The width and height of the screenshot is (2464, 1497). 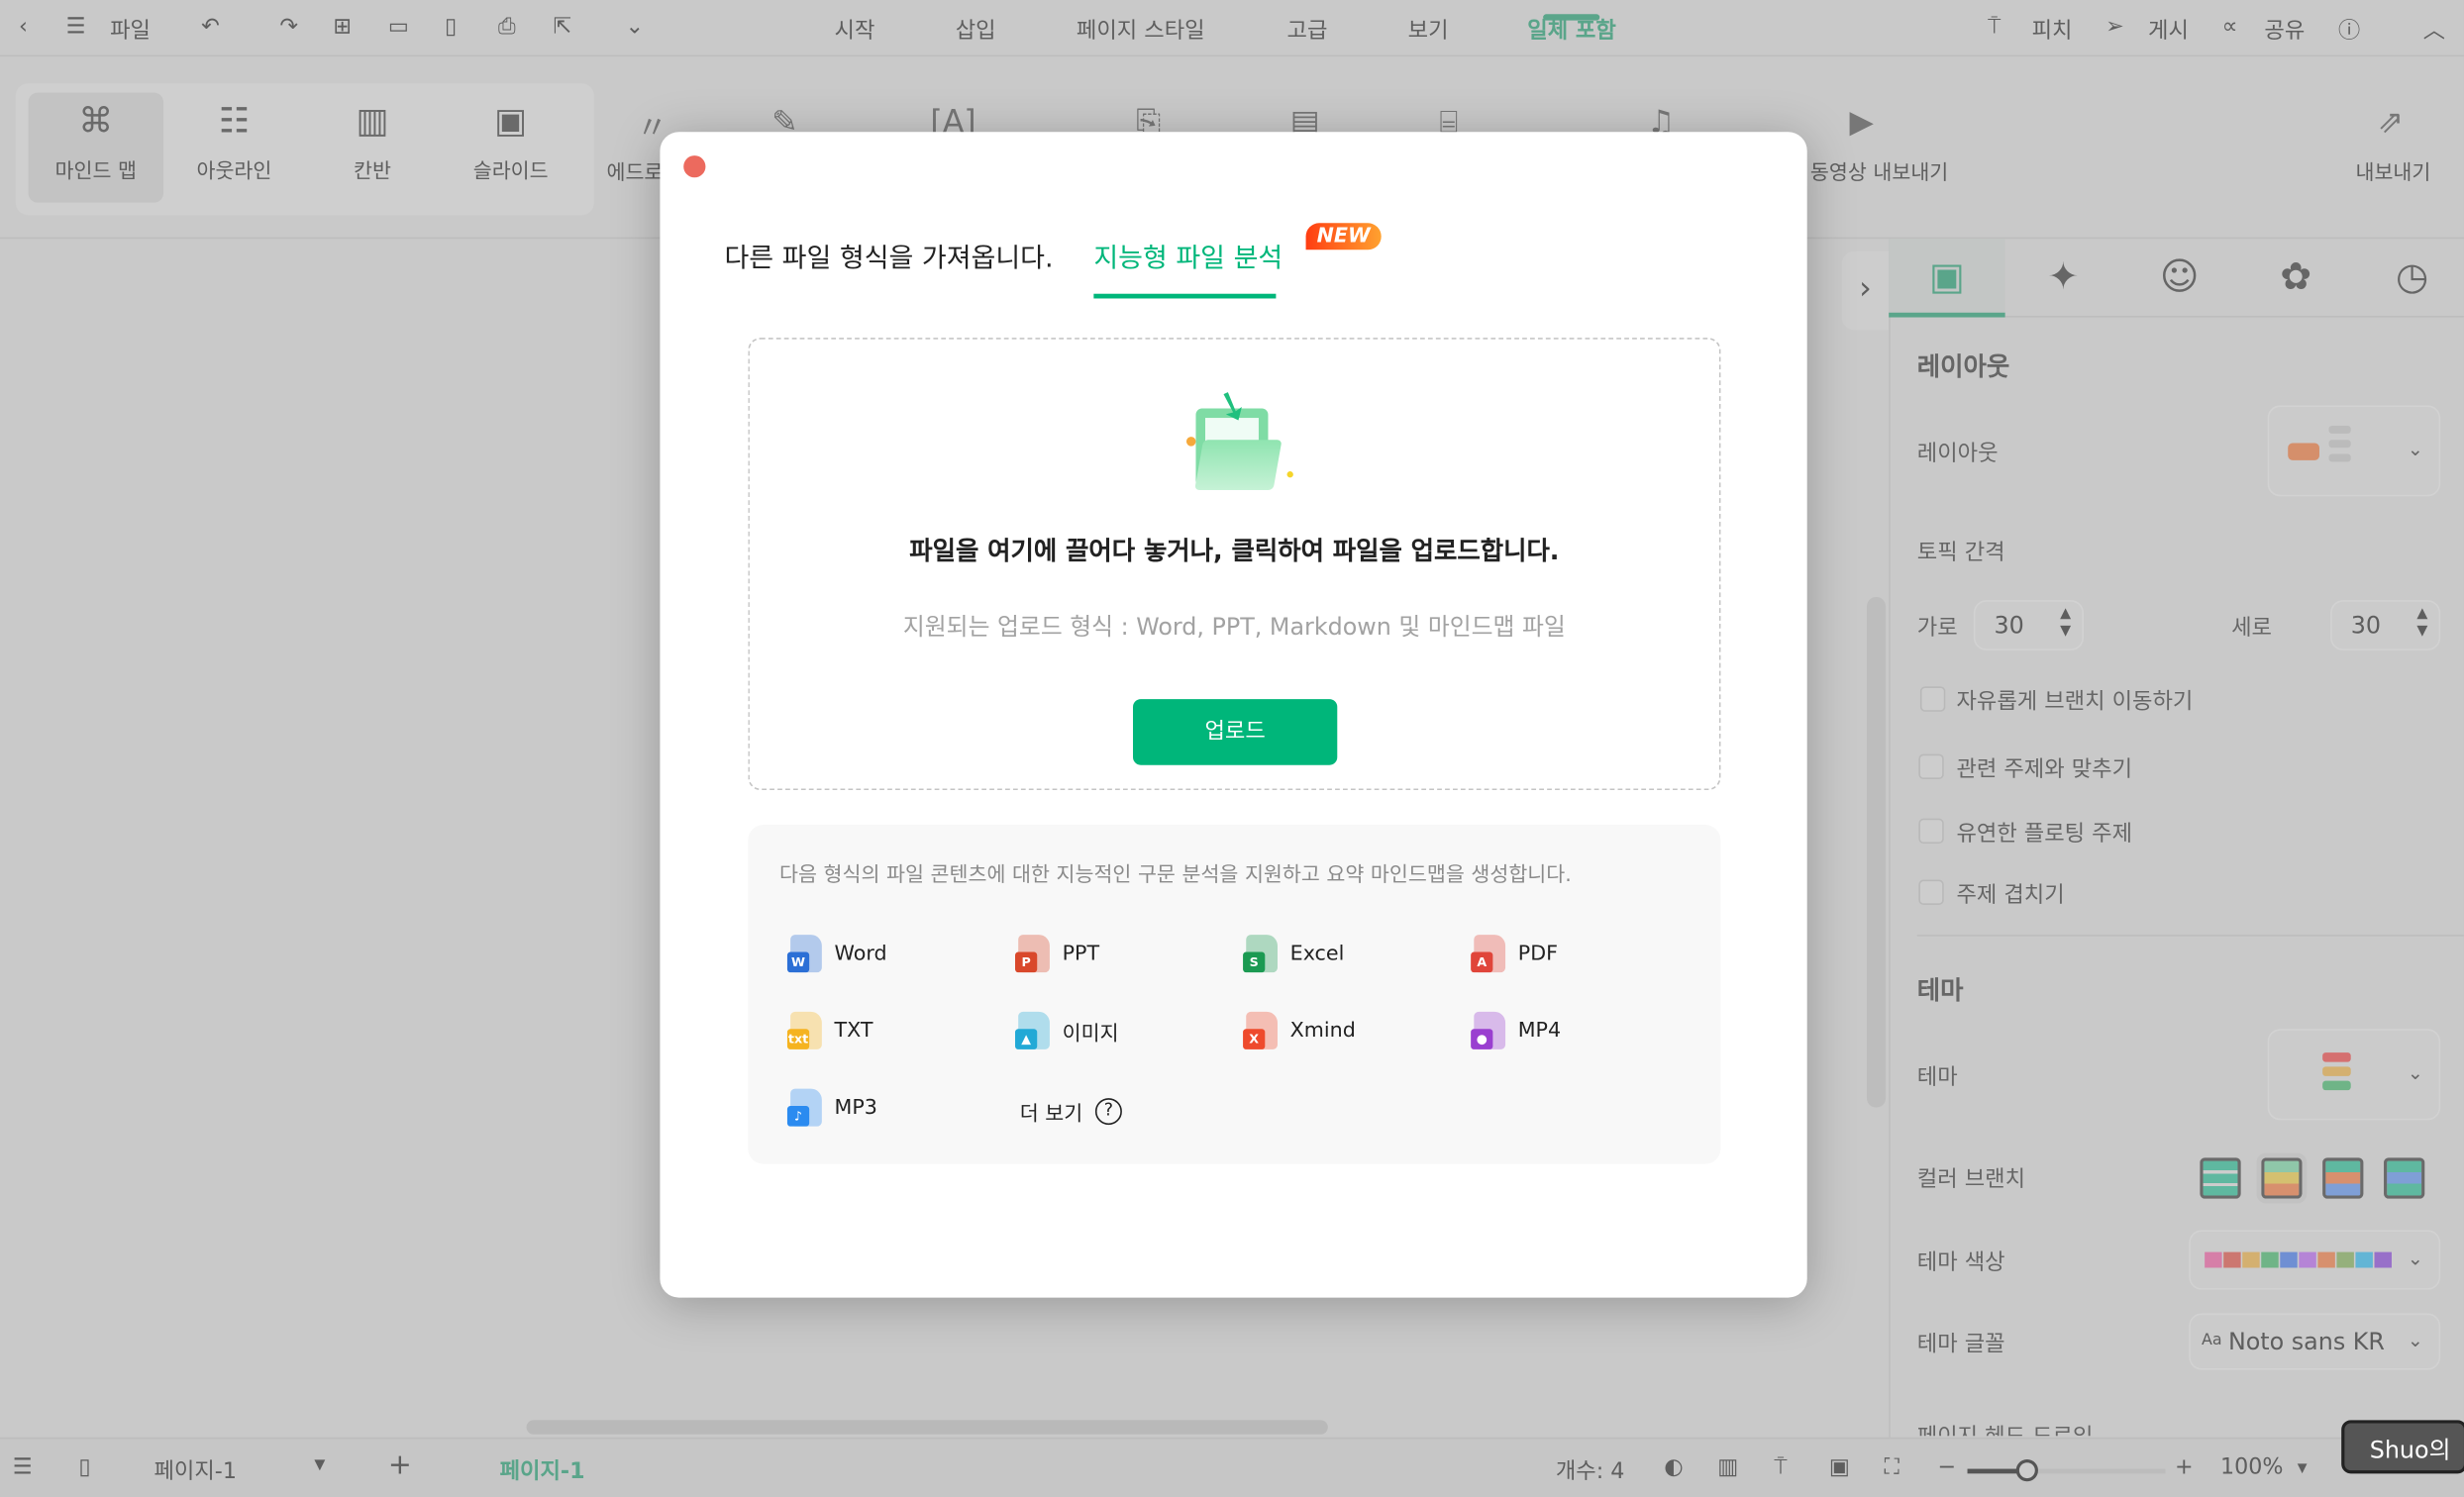 I want to click on print-icon: ⎙, so click(x=507, y=26).